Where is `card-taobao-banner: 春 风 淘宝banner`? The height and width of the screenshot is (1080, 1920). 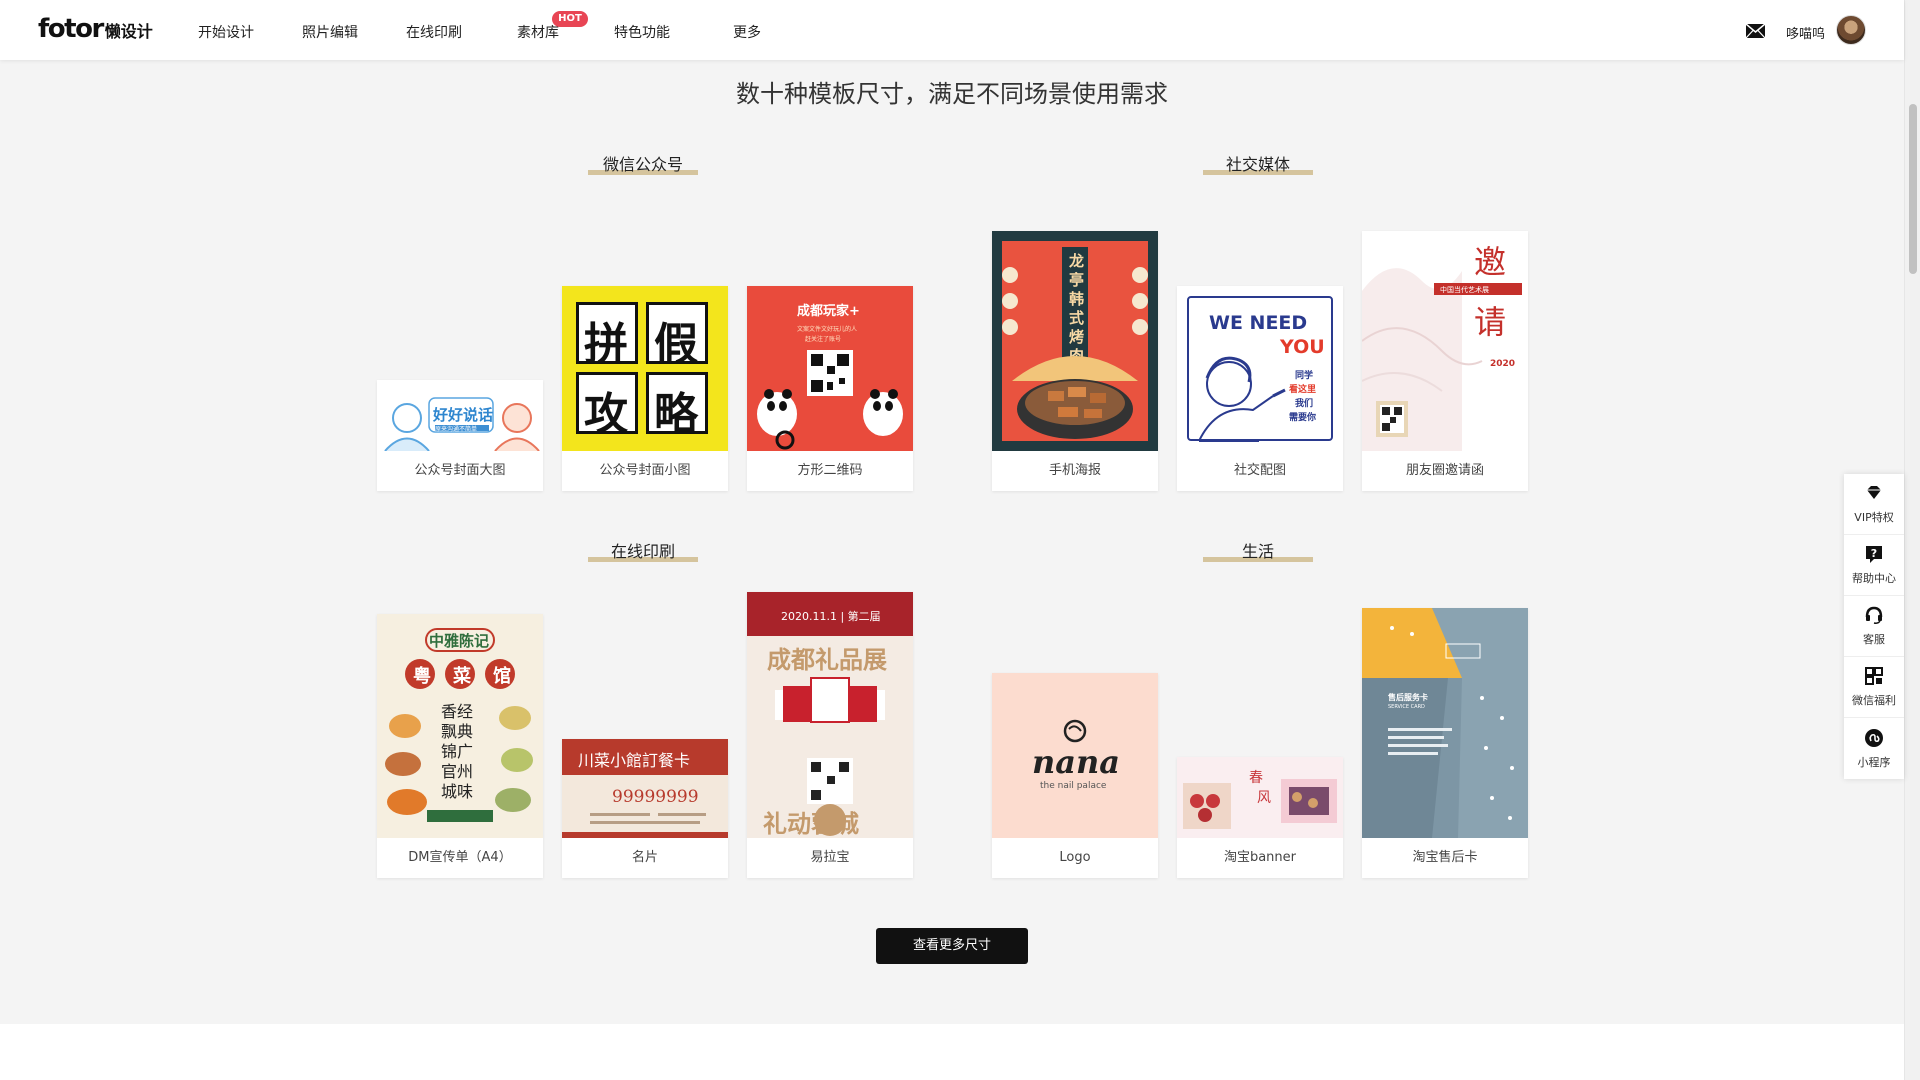 card-taobao-banner: 春 风 淘宝banner is located at coordinates (1260, 817).